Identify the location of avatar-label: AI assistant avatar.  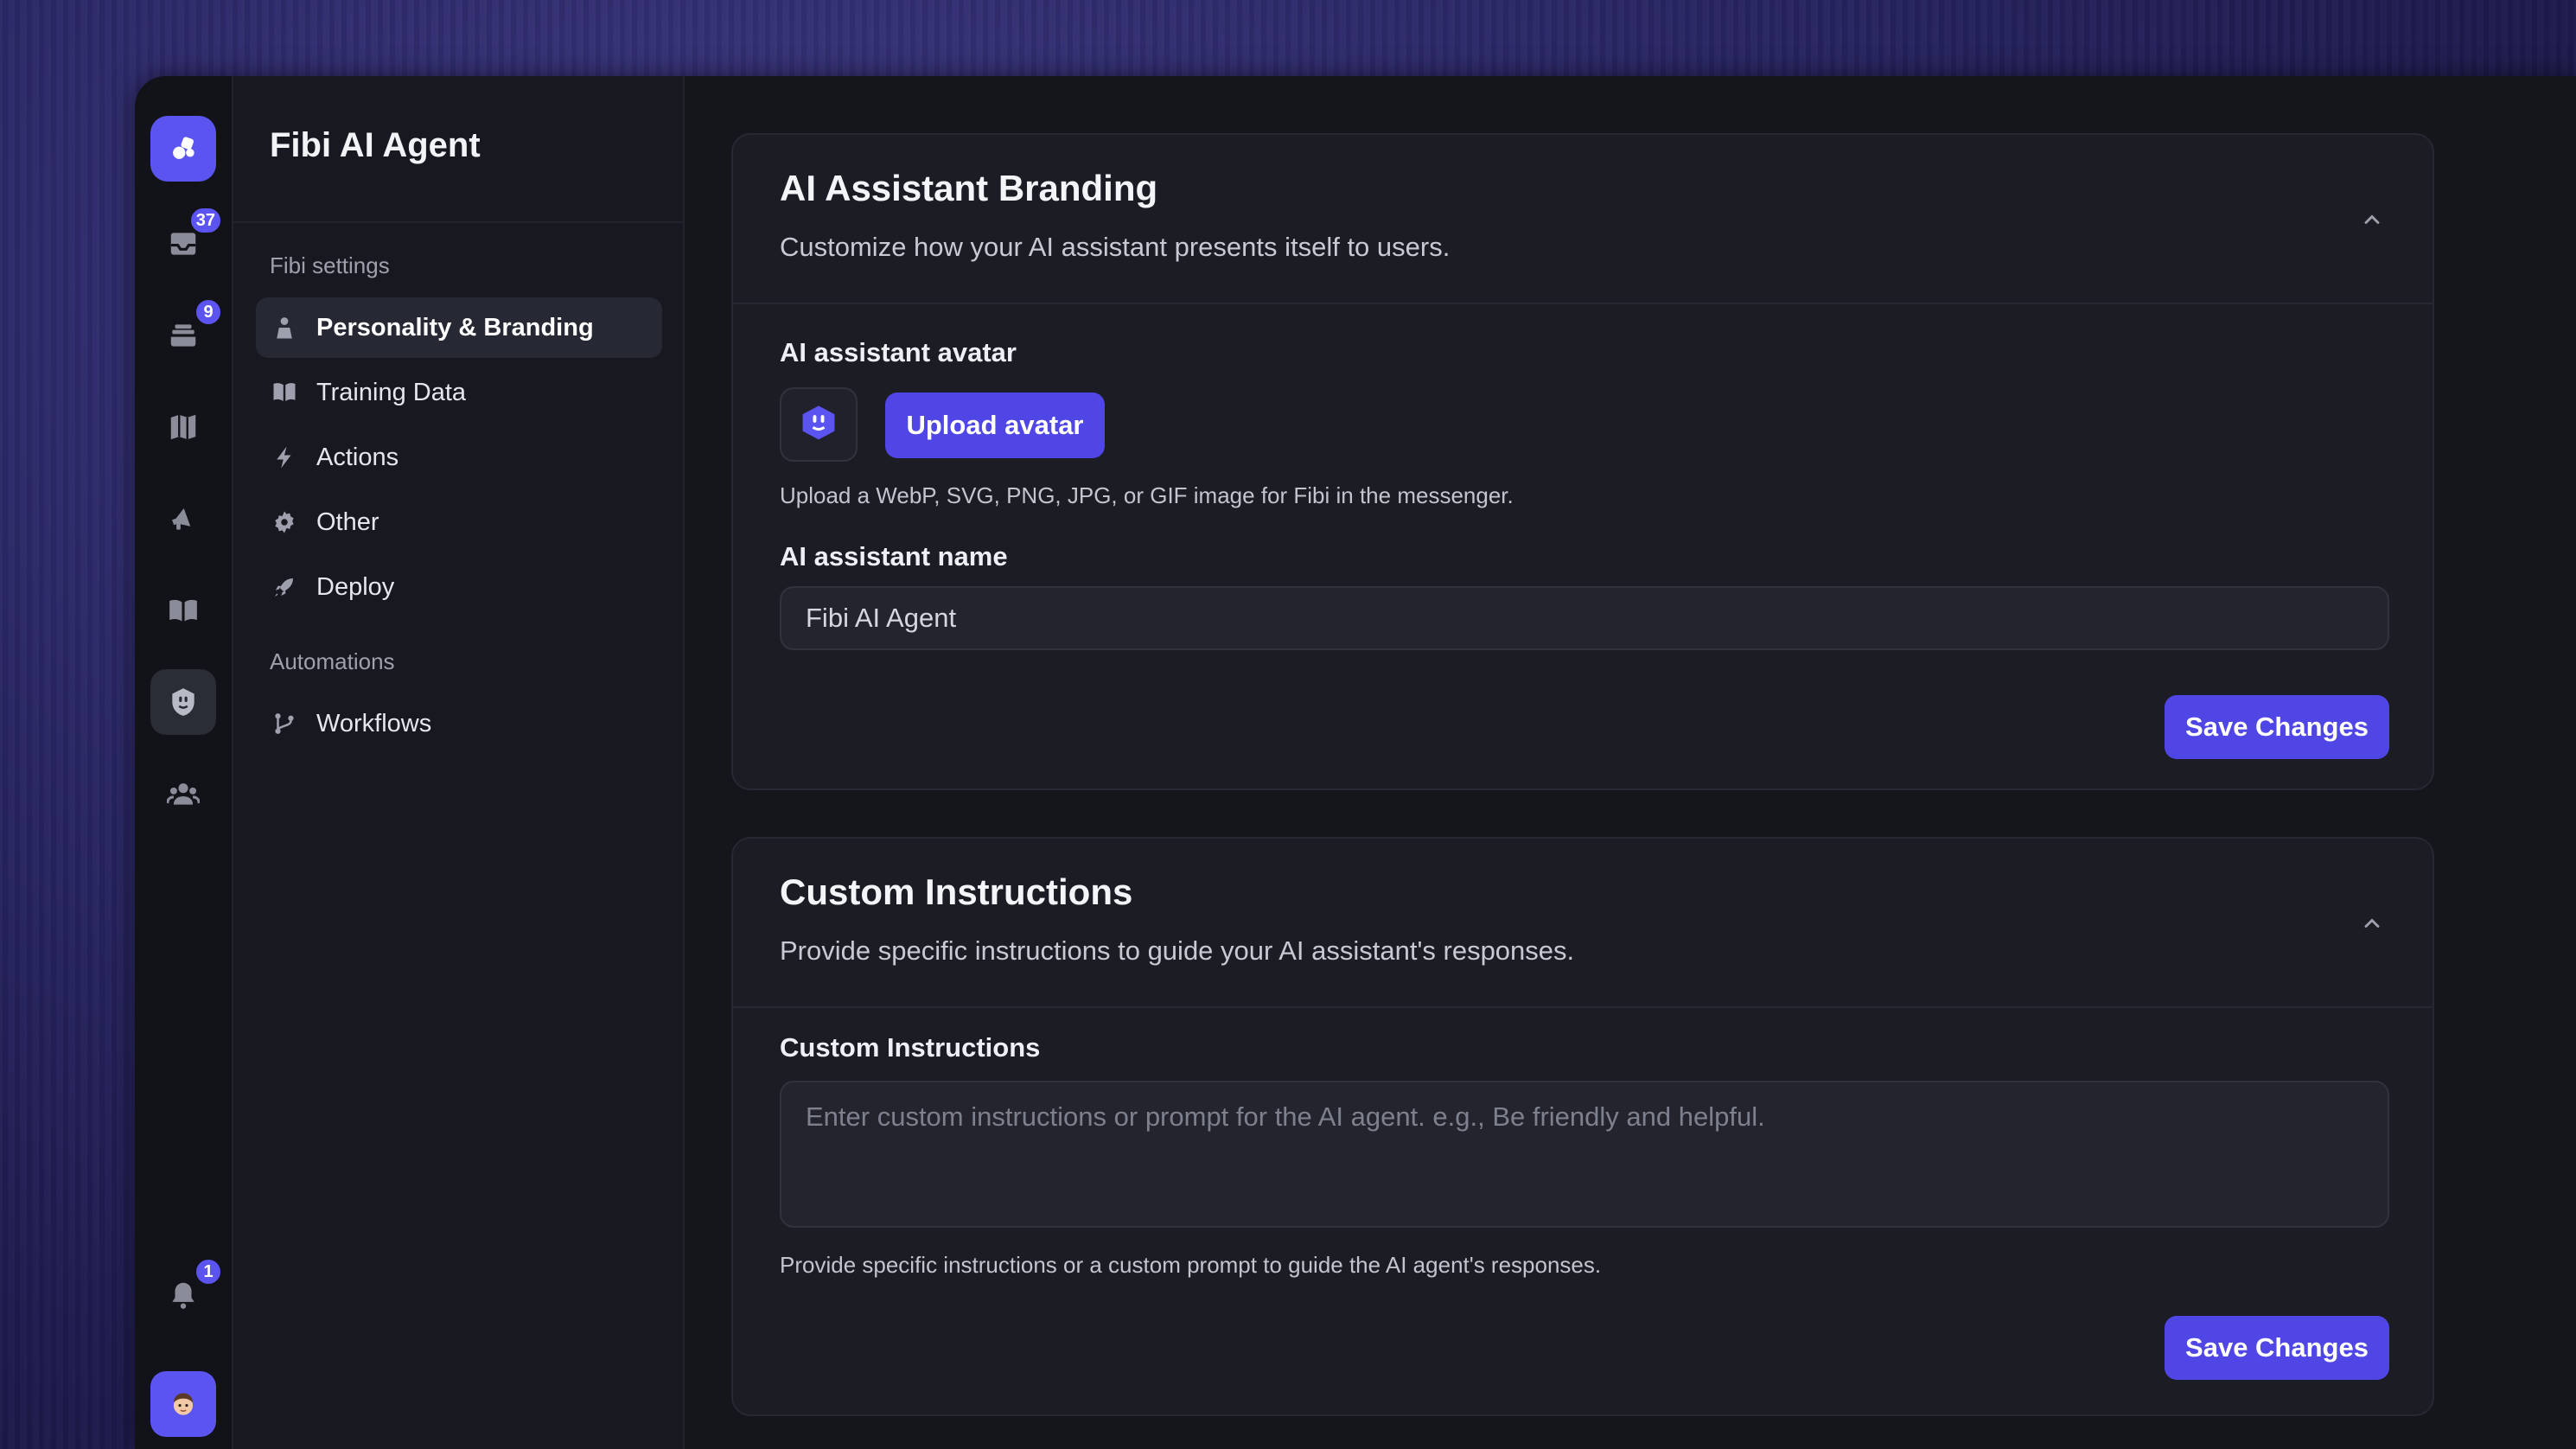
(898, 352).